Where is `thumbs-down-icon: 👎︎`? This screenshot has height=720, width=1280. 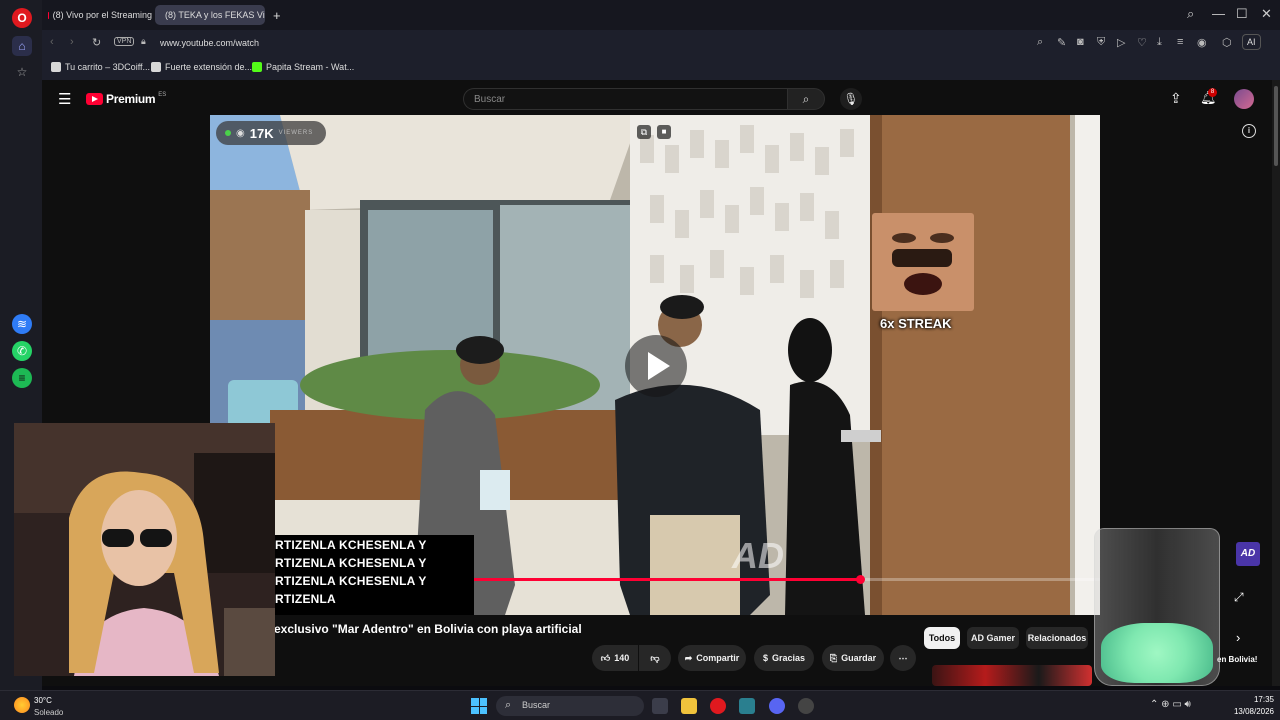 thumbs-down-icon: 👎︎ is located at coordinates (655, 657).